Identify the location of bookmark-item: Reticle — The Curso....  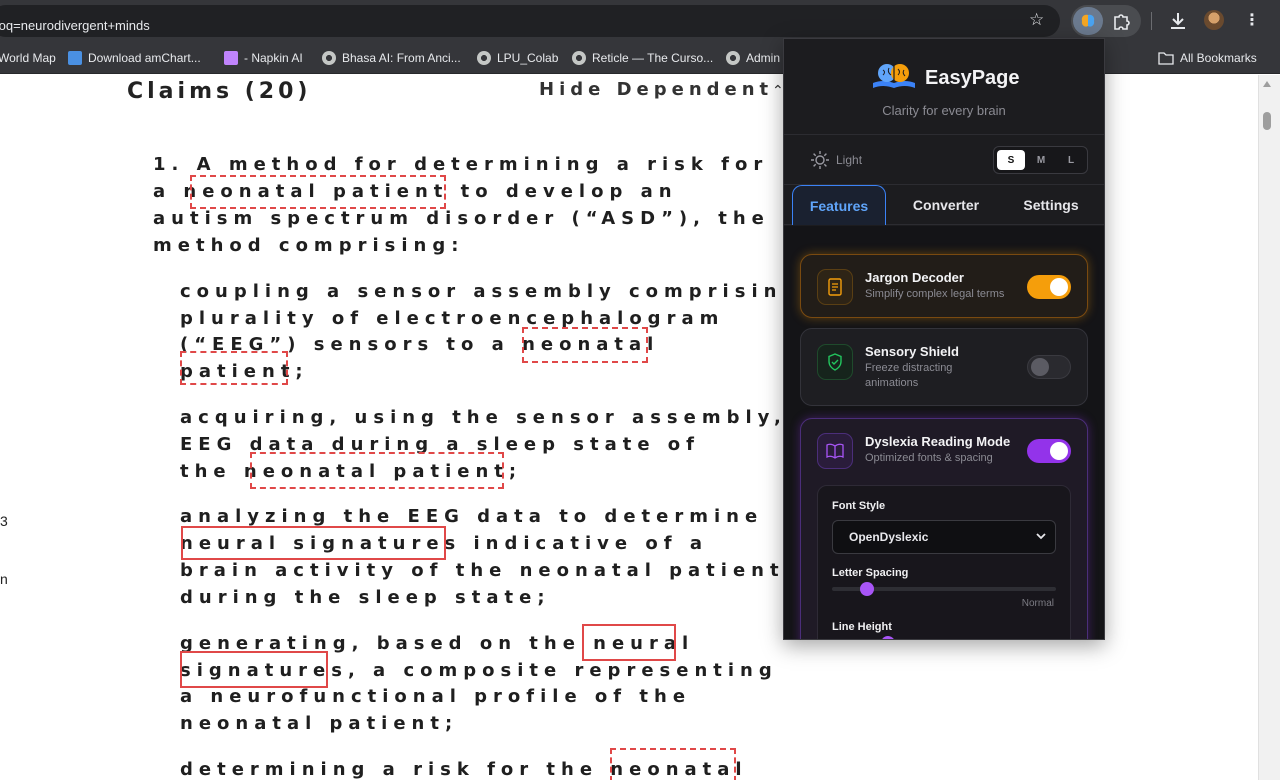
(642, 58).